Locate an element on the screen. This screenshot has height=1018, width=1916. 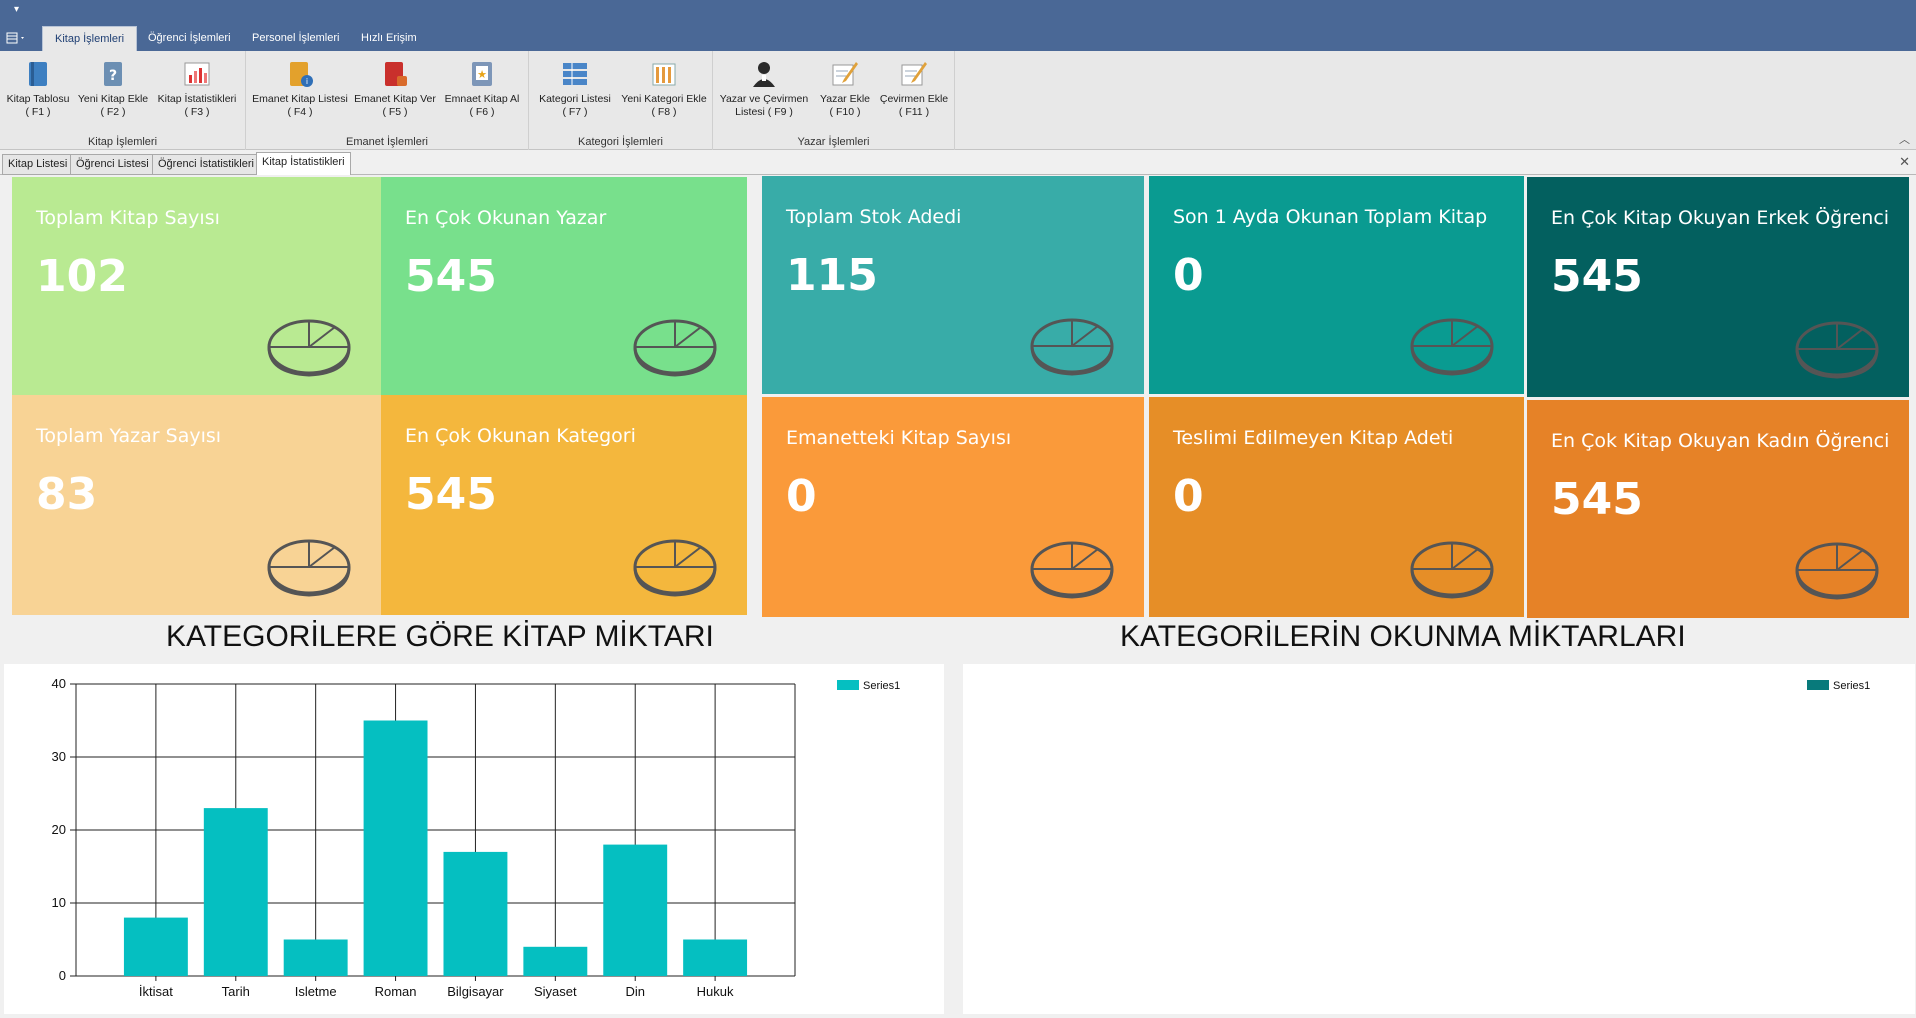
tab-hizli-erisim: Hızlı Erişim is located at coordinates (389, 38).